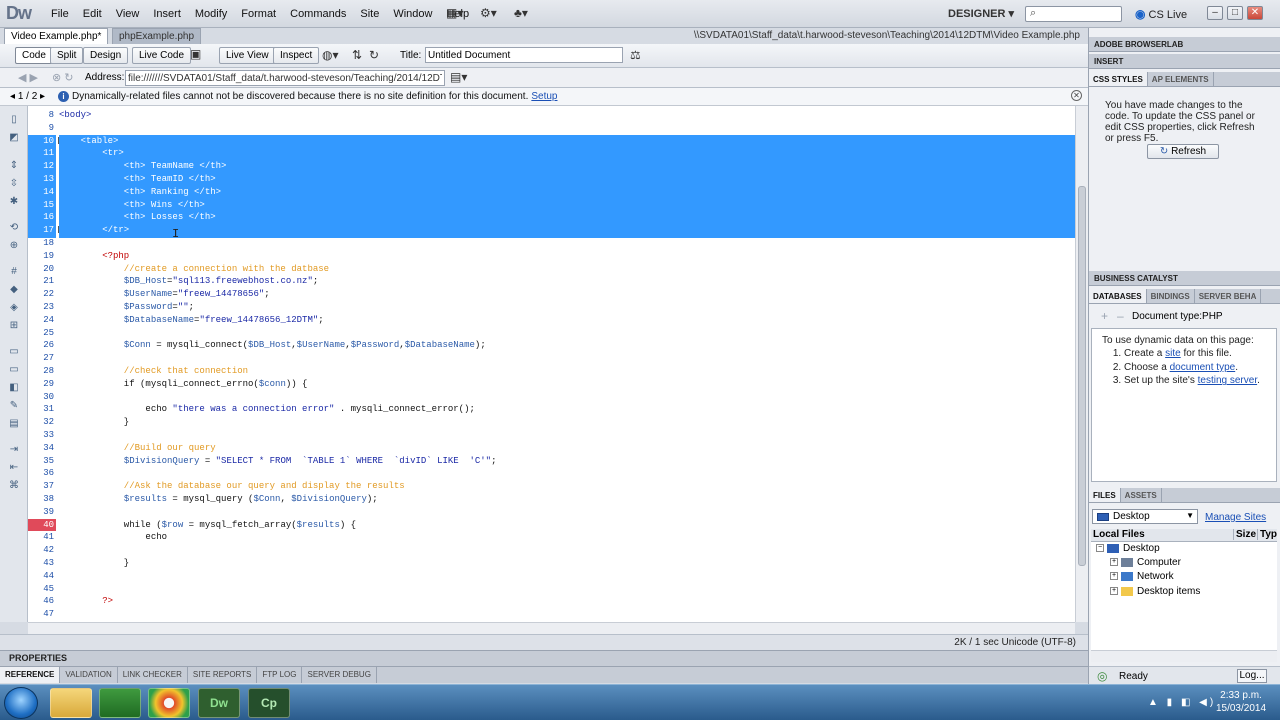 This screenshot has width=1280, height=720. What do you see at coordinates (1081, 364) in the screenshot?
I see `editor-vertical-scrollbar` at bounding box center [1081, 364].